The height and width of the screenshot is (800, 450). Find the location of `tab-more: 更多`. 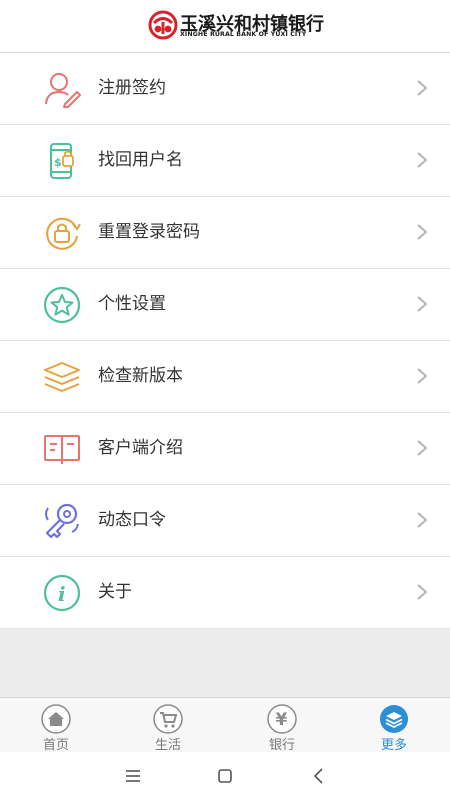

tab-more: 更多 is located at coordinates (394, 725).